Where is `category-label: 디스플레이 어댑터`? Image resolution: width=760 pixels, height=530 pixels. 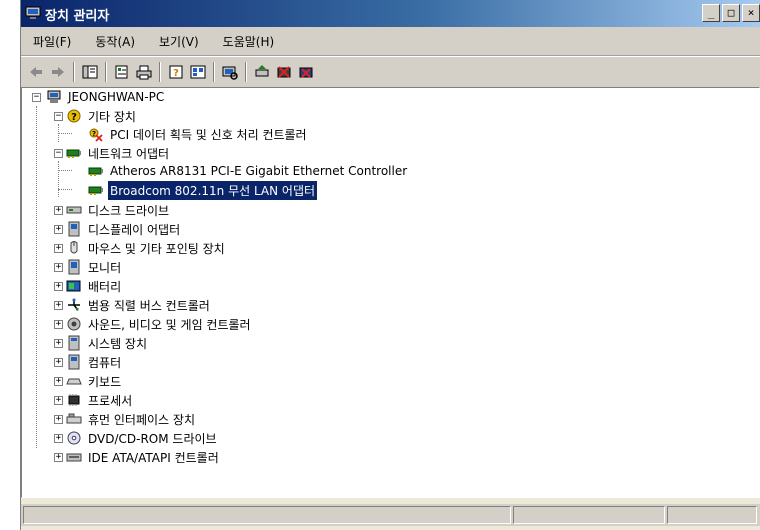 category-label: 디스플레이 어댑터 is located at coordinates (134, 229).